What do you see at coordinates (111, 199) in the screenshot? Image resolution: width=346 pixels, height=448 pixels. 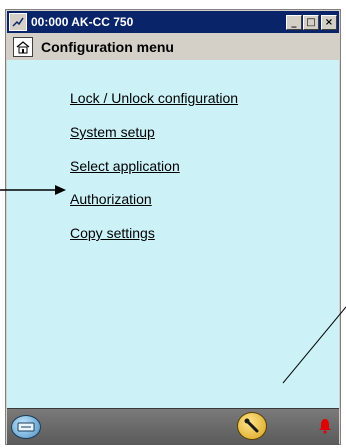 I see `menu-item-authorization: Authorization` at bounding box center [111, 199].